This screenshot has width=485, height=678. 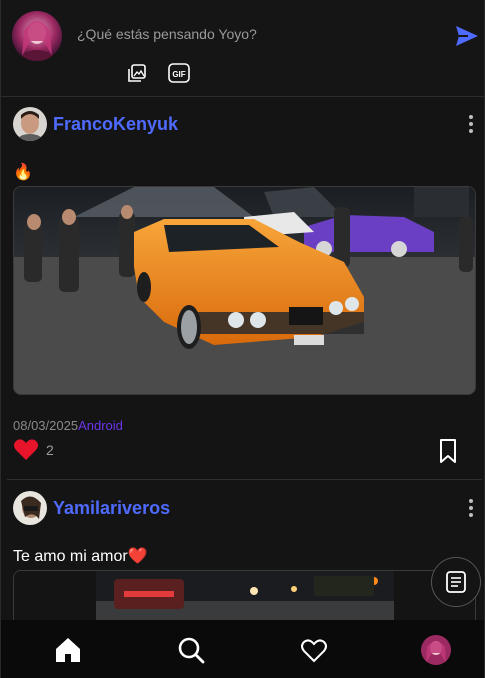 I want to click on gif-icon: GIF, so click(x=179, y=73).